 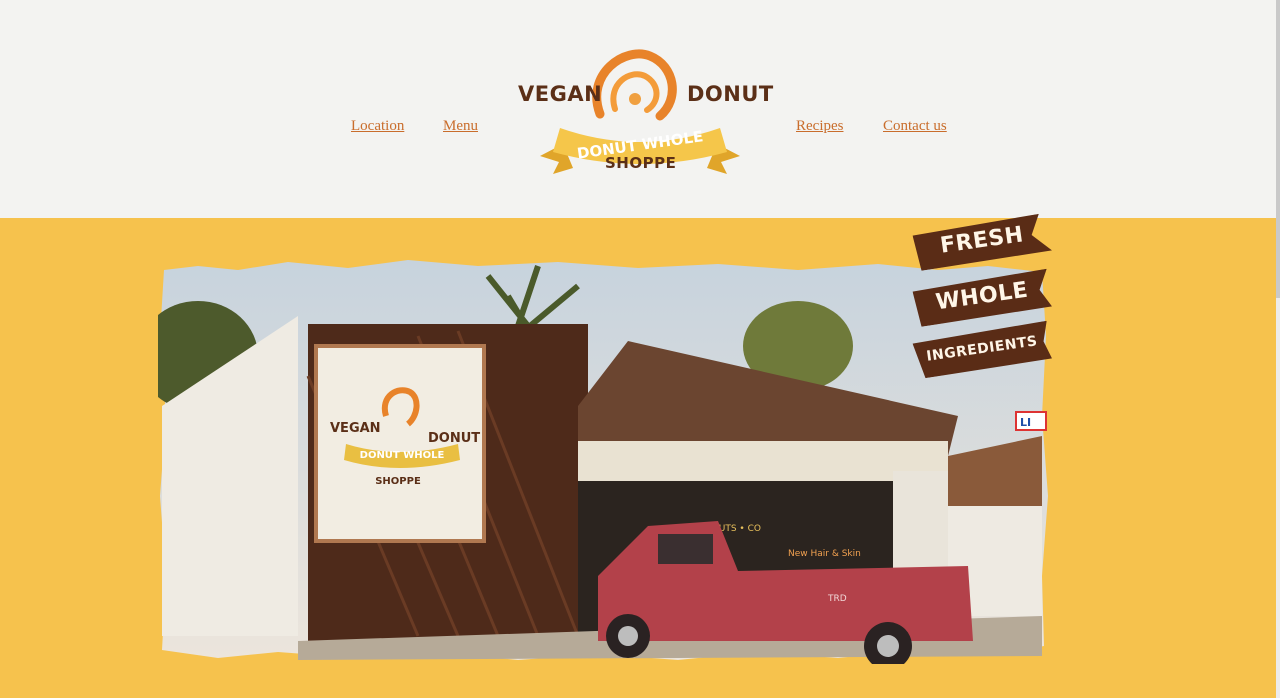 What do you see at coordinates (982, 349) in the screenshot?
I see `ribbon-ingredients: INGREDIENTS` at bounding box center [982, 349].